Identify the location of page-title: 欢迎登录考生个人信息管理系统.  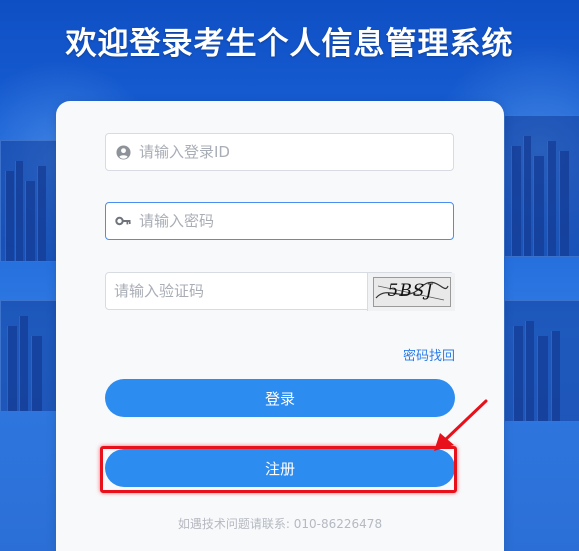
(289, 44).